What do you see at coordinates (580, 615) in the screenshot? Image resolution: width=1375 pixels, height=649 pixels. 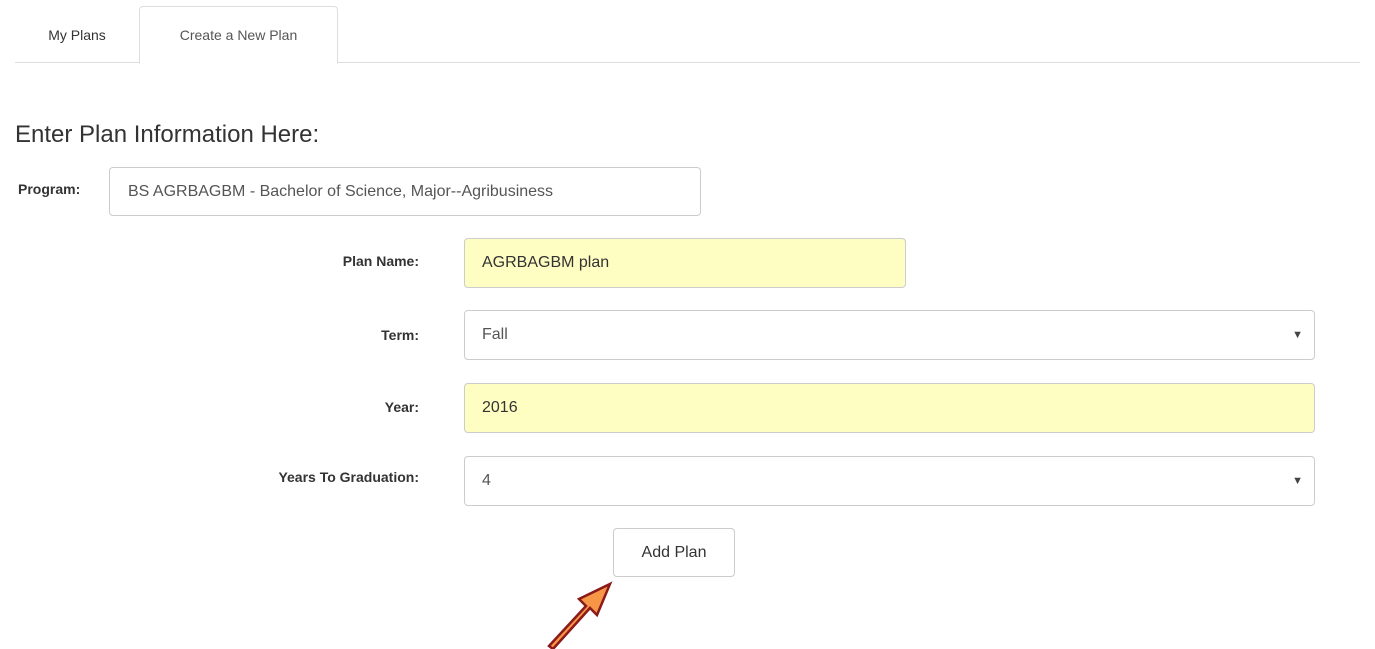 I see `arrow-icon` at bounding box center [580, 615].